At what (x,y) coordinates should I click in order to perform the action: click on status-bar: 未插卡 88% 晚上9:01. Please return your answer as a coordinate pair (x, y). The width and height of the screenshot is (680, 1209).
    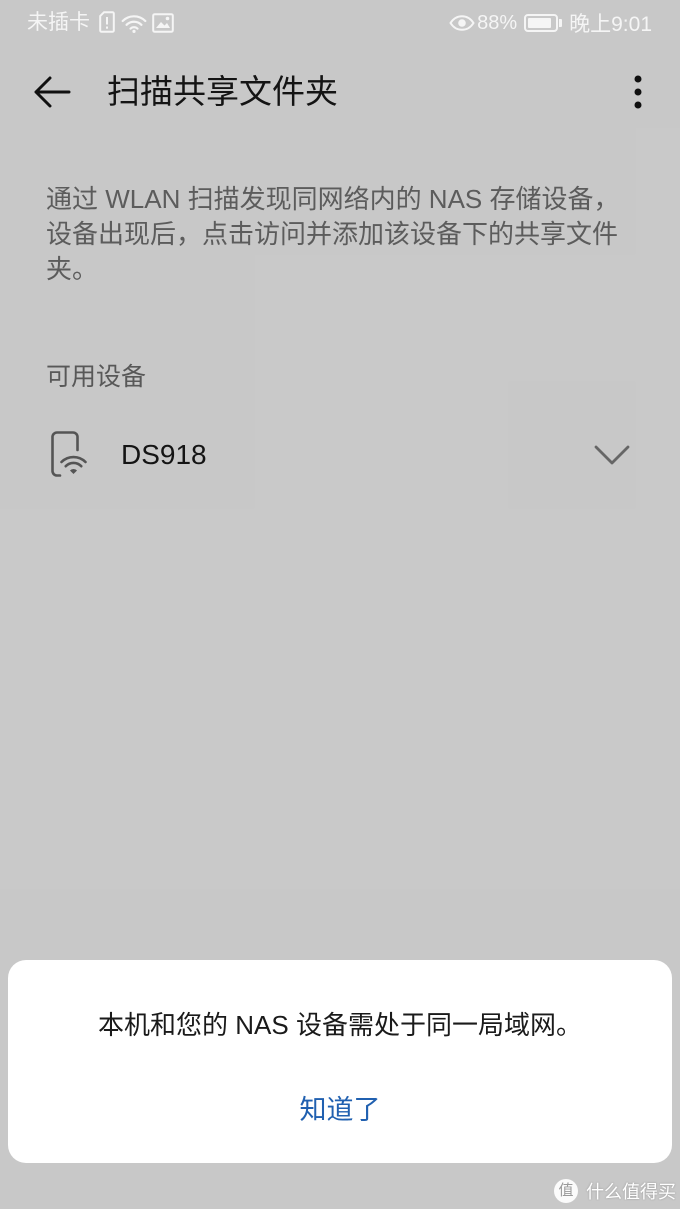
    Looking at the image, I should click on (340, 23).